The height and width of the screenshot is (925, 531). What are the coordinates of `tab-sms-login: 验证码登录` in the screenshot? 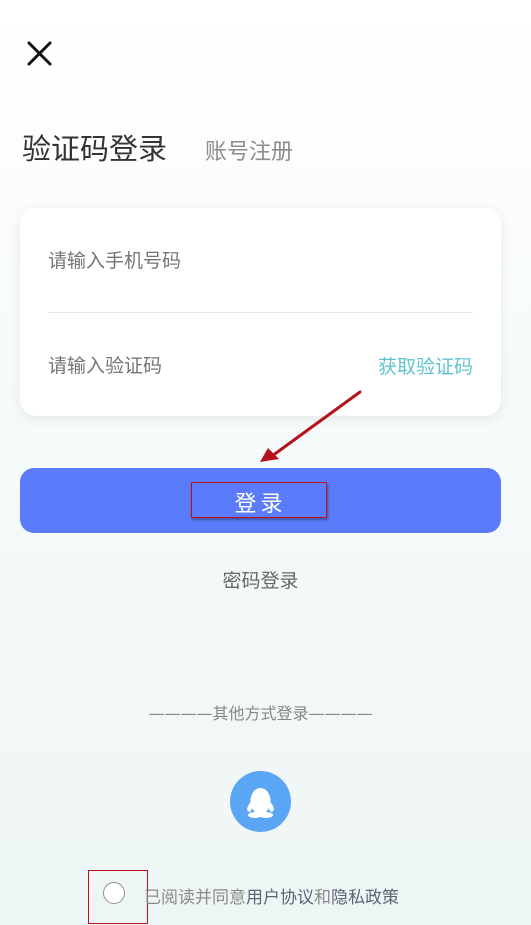 It's located at (94, 147).